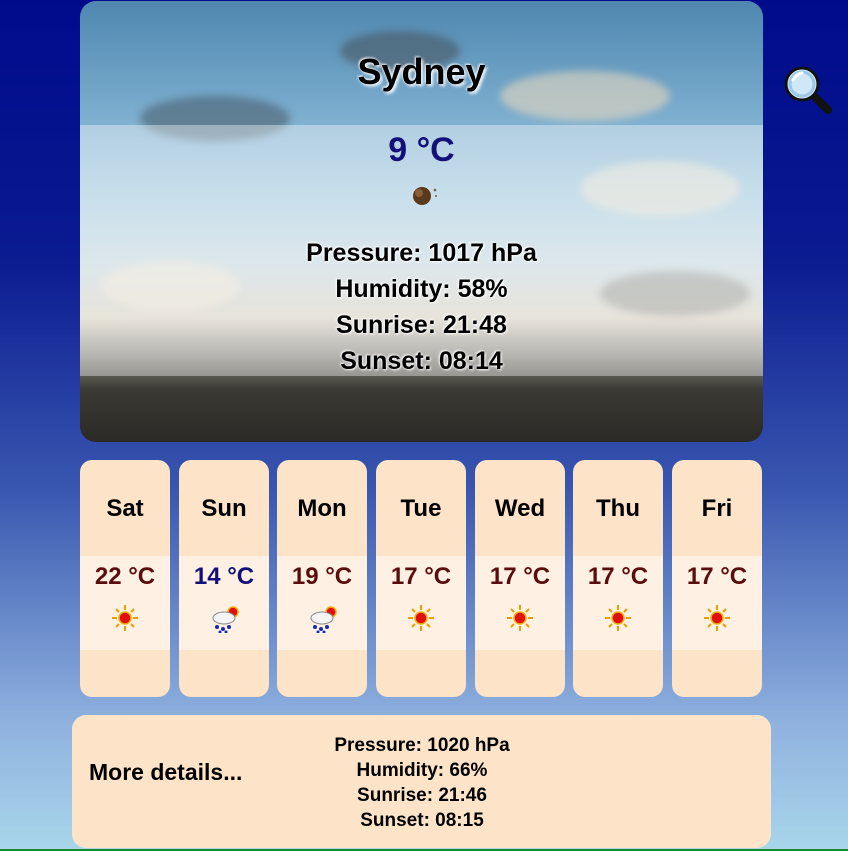 This screenshot has height=851, width=848. I want to click on forecast-day-name: Thu, so click(618, 508).